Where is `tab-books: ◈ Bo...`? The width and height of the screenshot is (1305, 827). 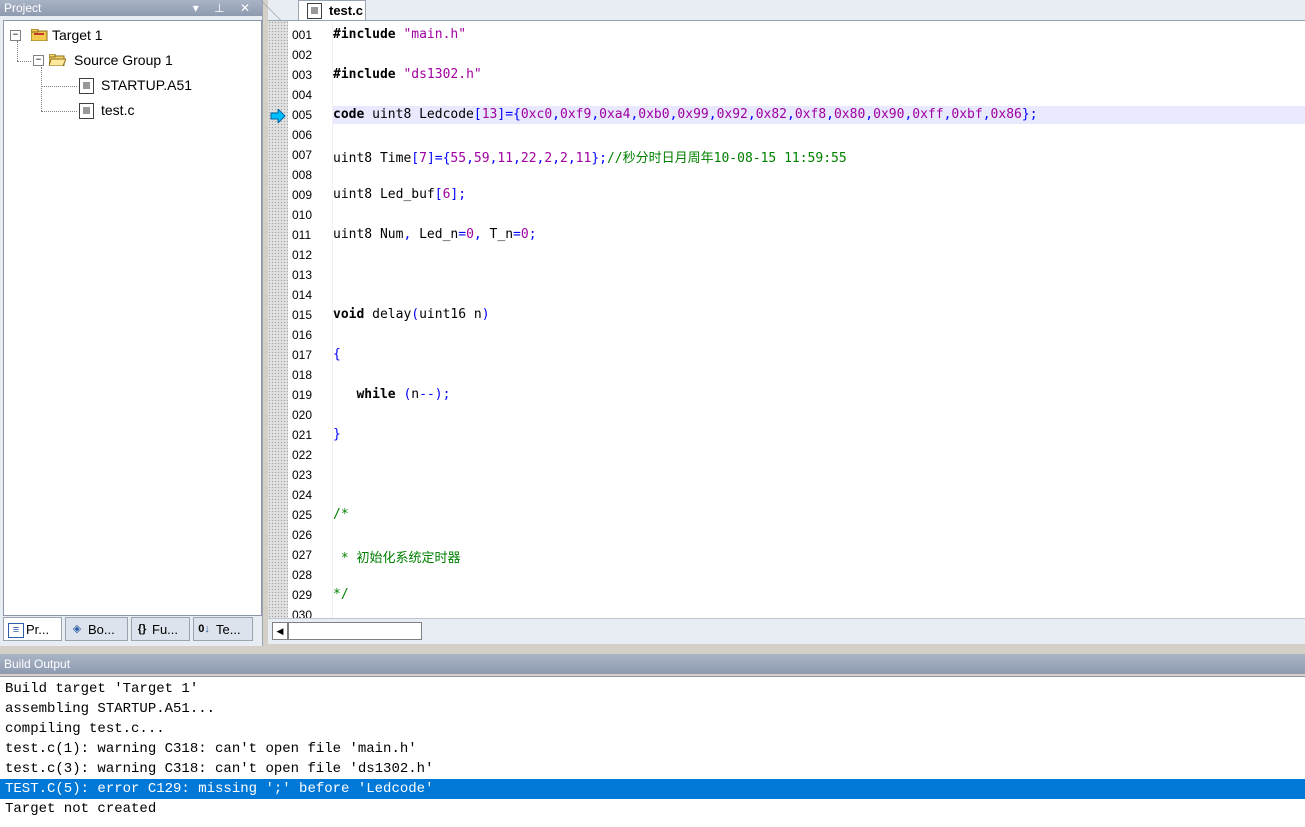
tab-books: ◈ Bo... is located at coordinates (96, 629).